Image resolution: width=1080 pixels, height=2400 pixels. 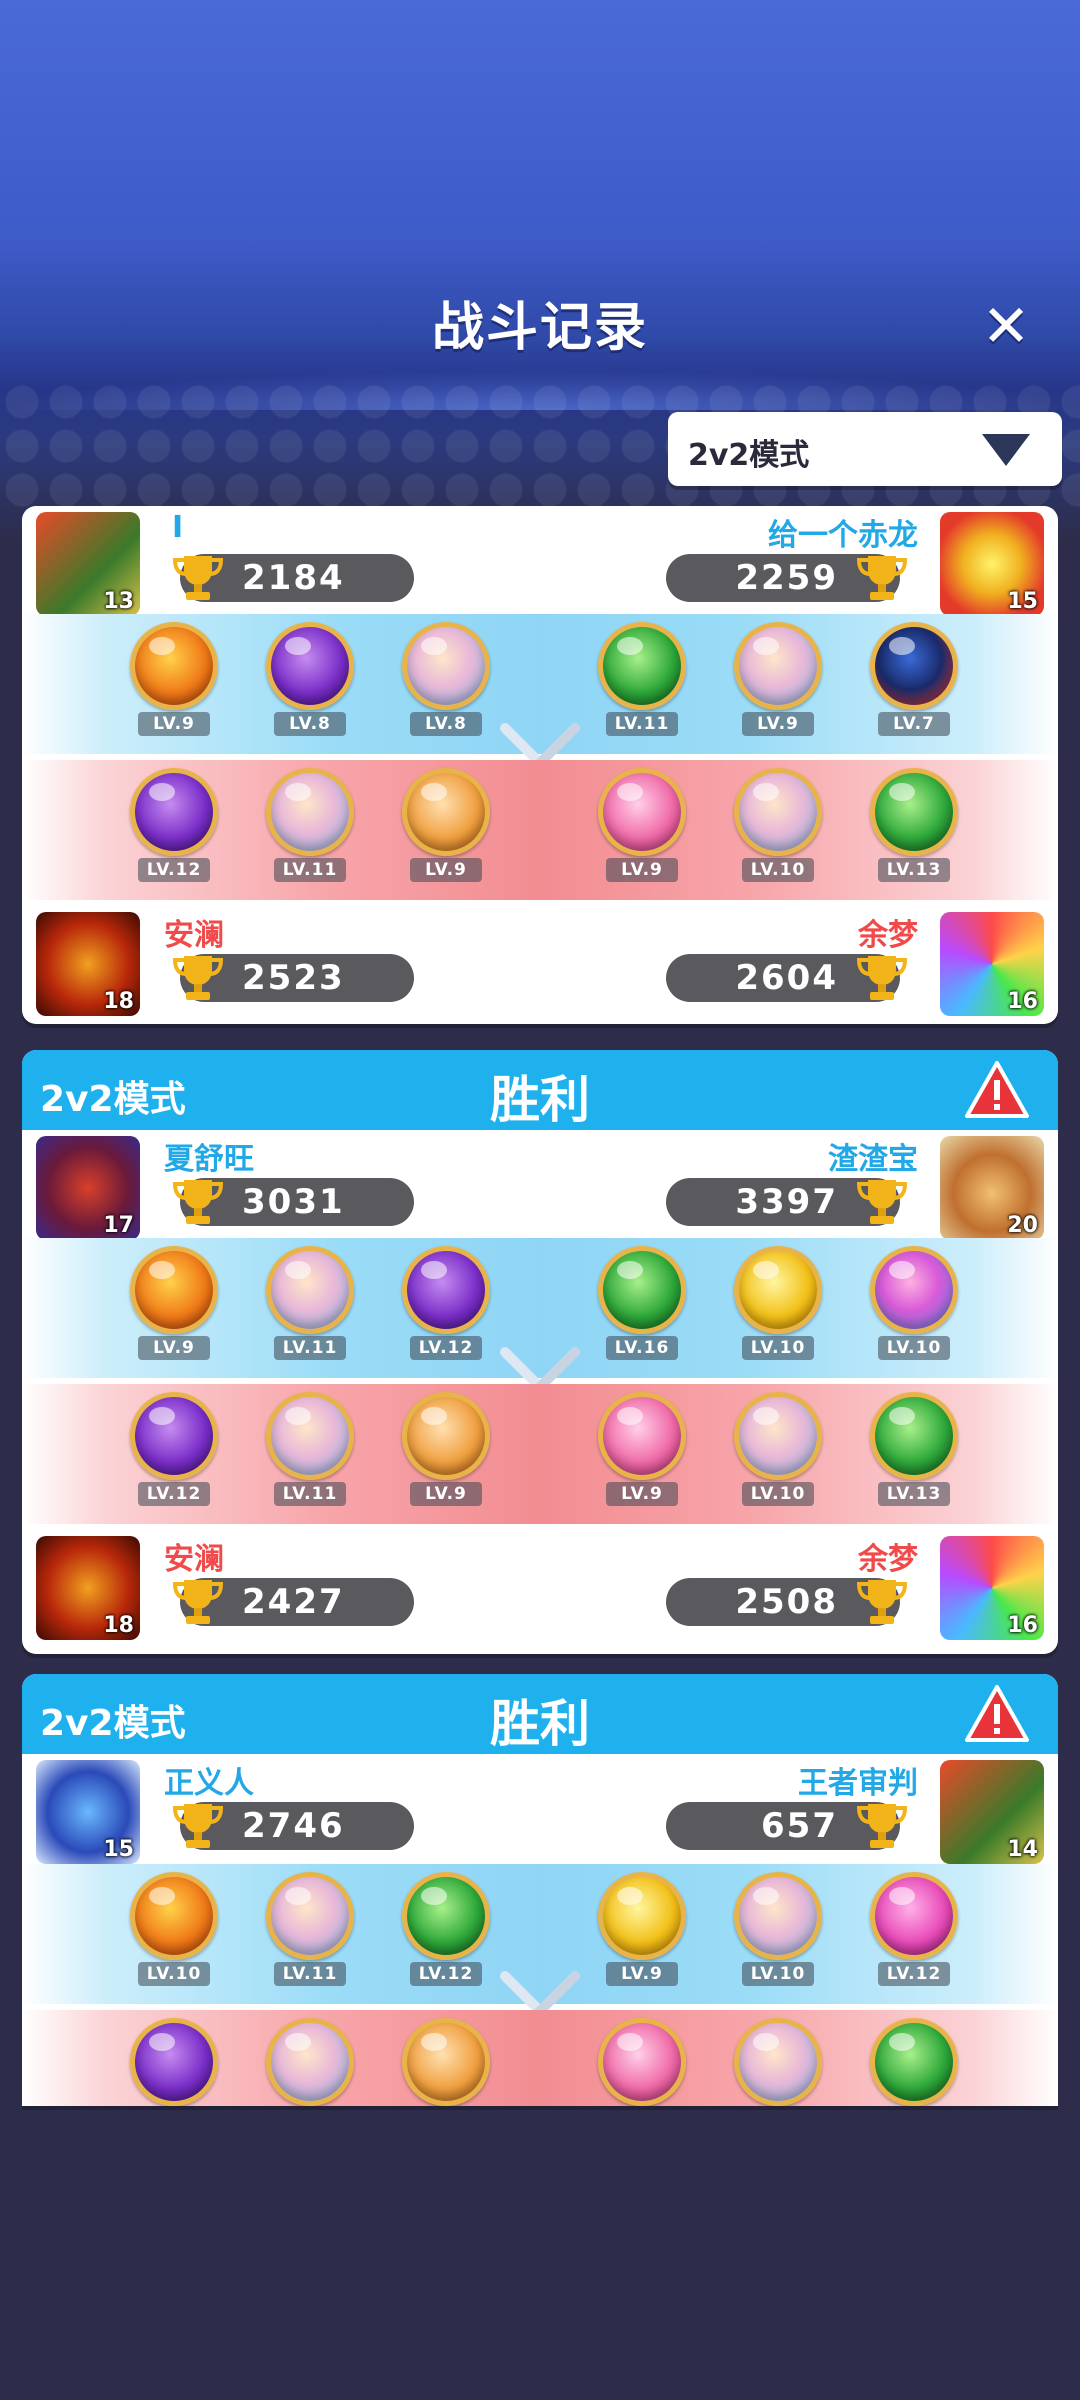 What do you see at coordinates (174, 1290) in the screenshot?
I see `fire-pet-icon` at bounding box center [174, 1290].